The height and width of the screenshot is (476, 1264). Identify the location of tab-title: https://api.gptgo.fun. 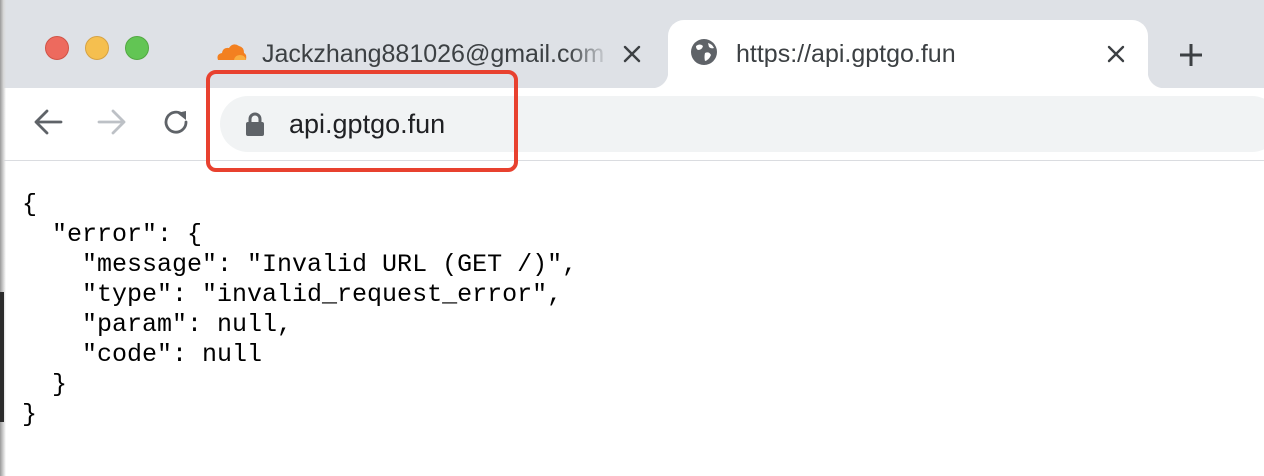
(846, 53).